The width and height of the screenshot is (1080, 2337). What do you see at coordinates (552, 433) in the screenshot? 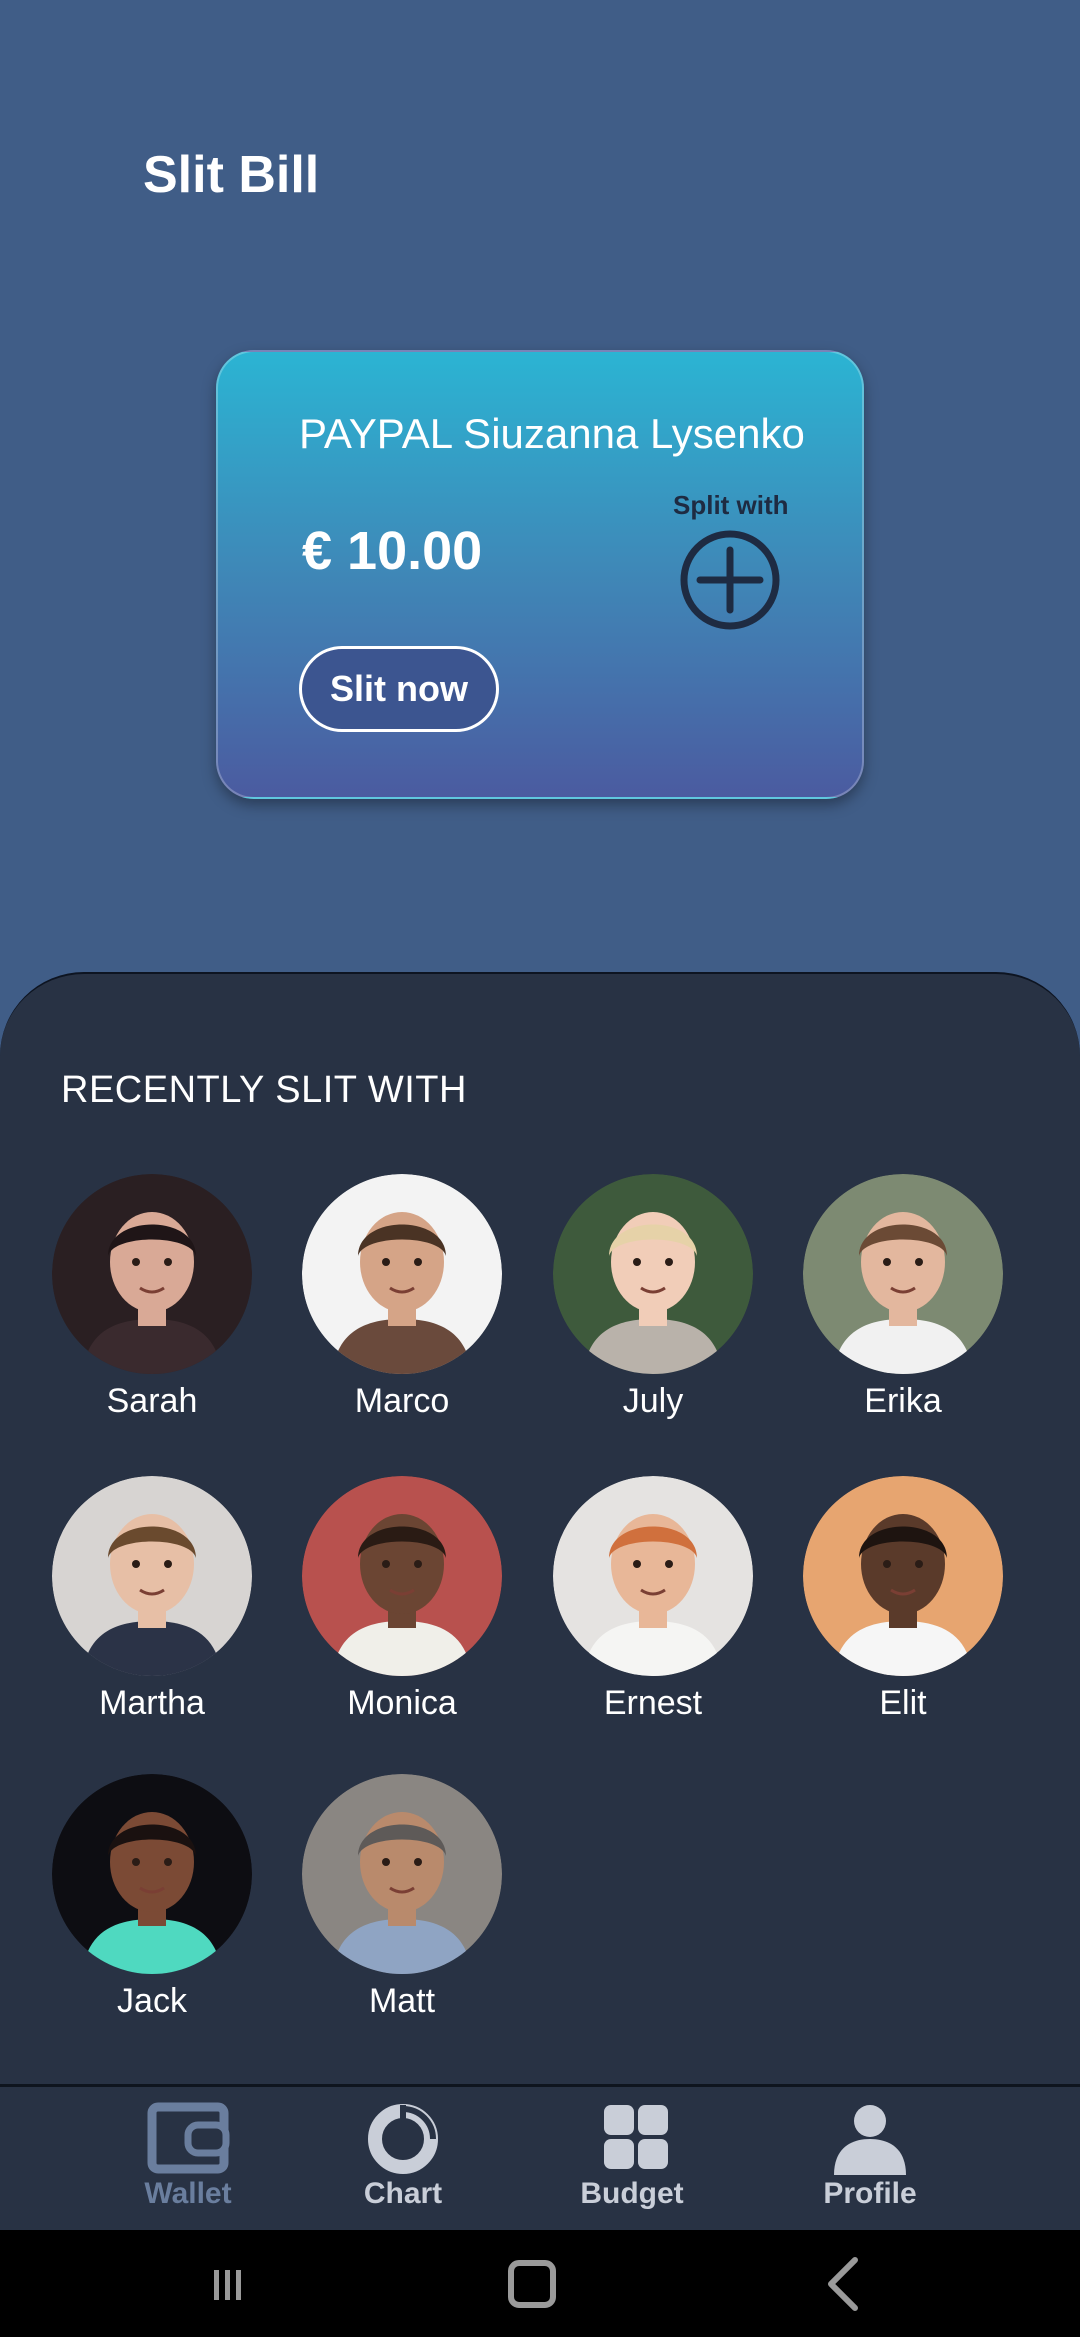
I see `card-title: PAYPAL Siuzanna Lysenko` at bounding box center [552, 433].